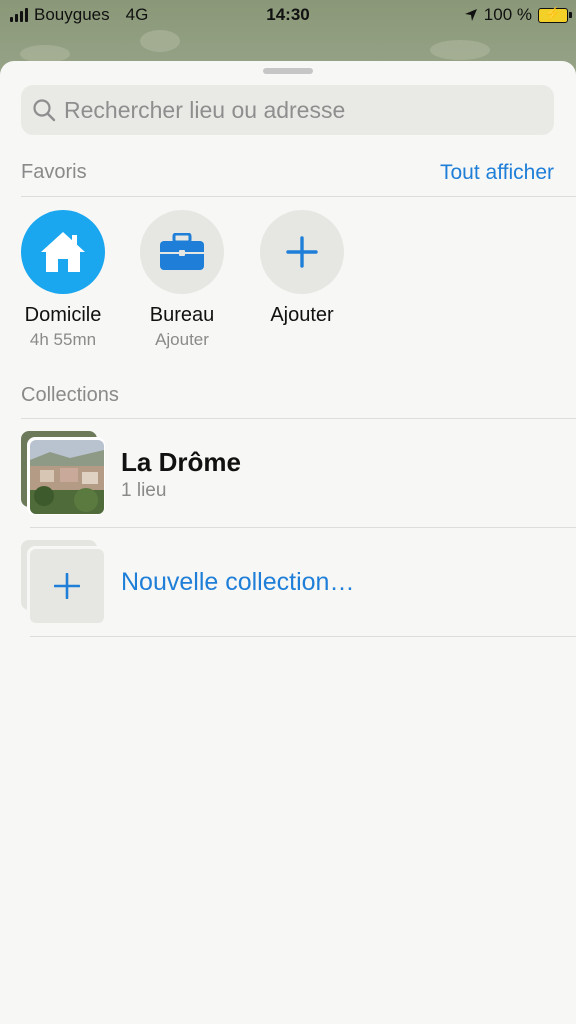 Image resolution: width=576 pixels, height=1024 pixels. I want to click on sheet-grabber, so click(288, 71).